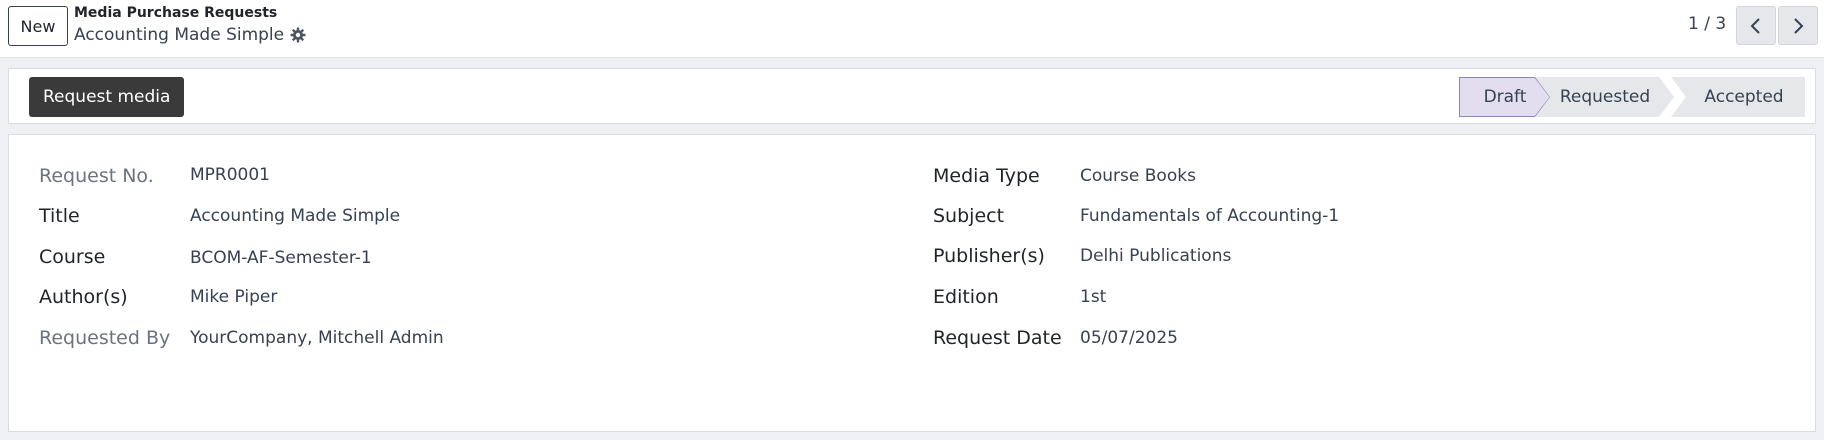  I want to click on breadcrumb: Media Purchase Requests, so click(175, 13).